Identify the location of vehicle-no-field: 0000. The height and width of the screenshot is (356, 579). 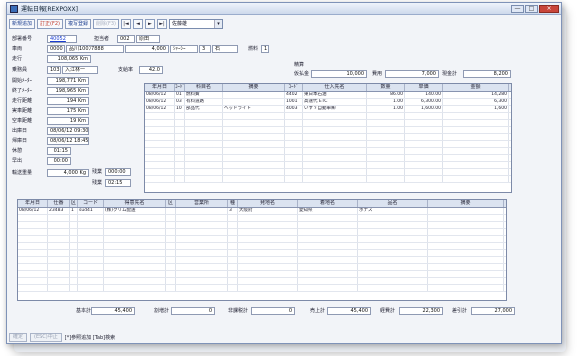
(56, 49).